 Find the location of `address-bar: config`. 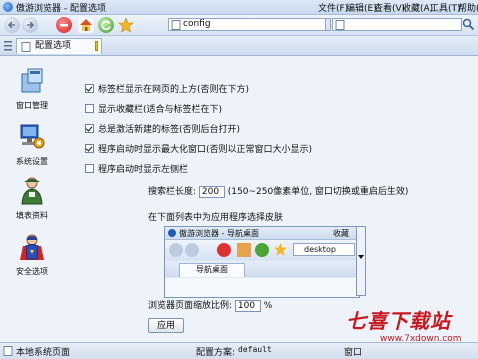

address-bar: config is located at coordinates (247, 24).